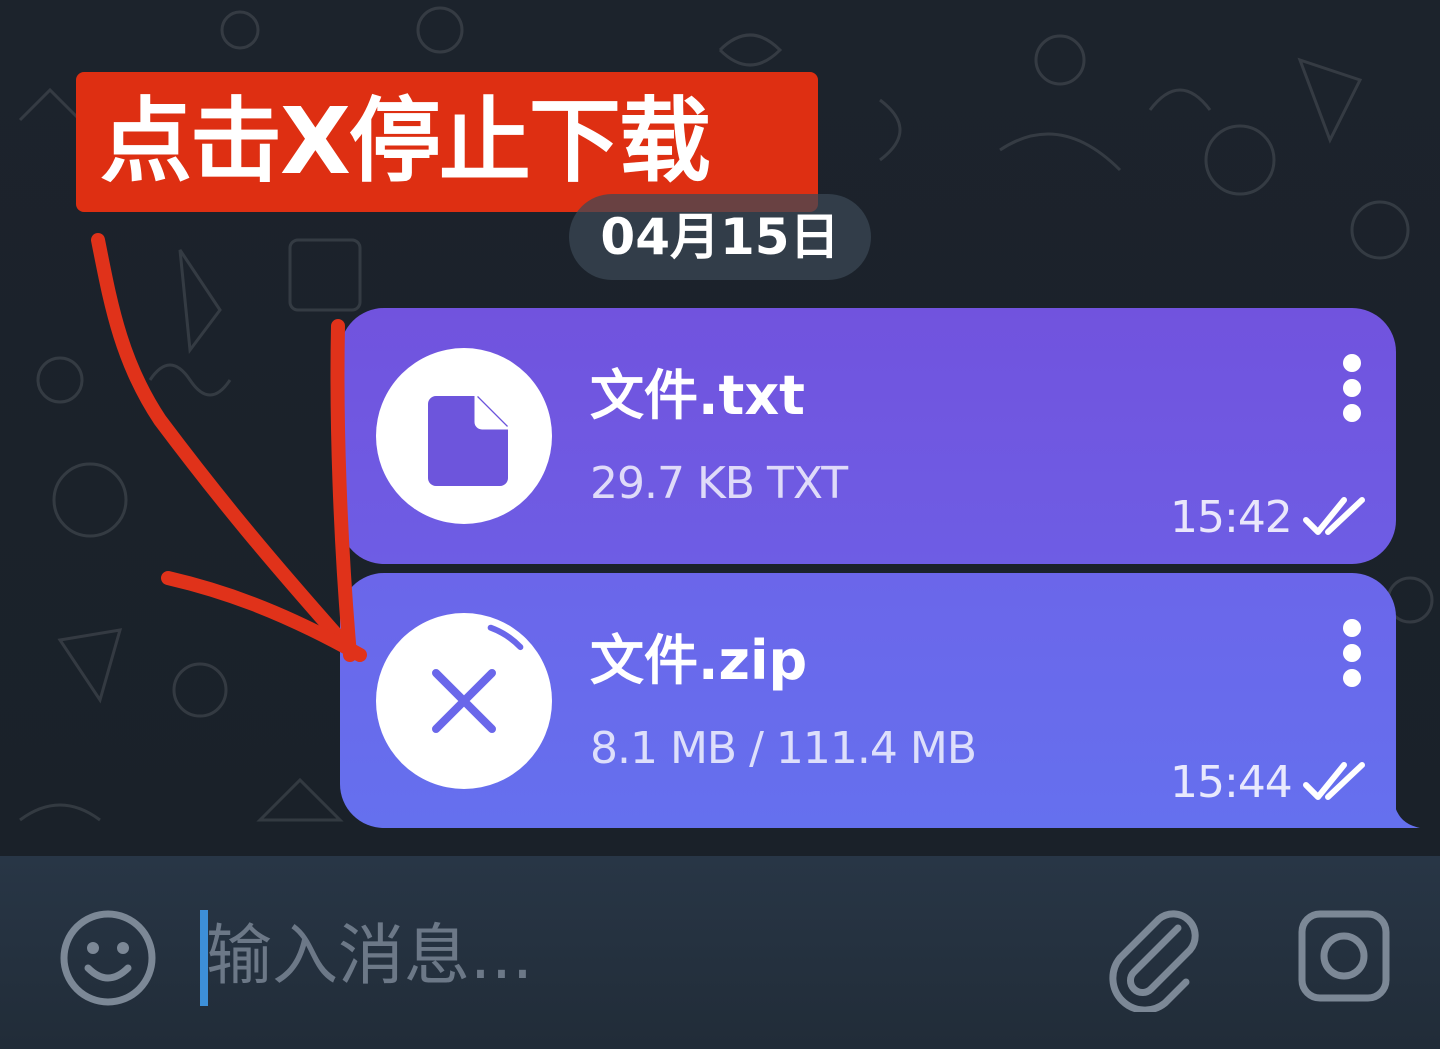 The width and height of the screenshot is (1440, 1049). I want to click on cancel-download-icon, so click(478, 678).